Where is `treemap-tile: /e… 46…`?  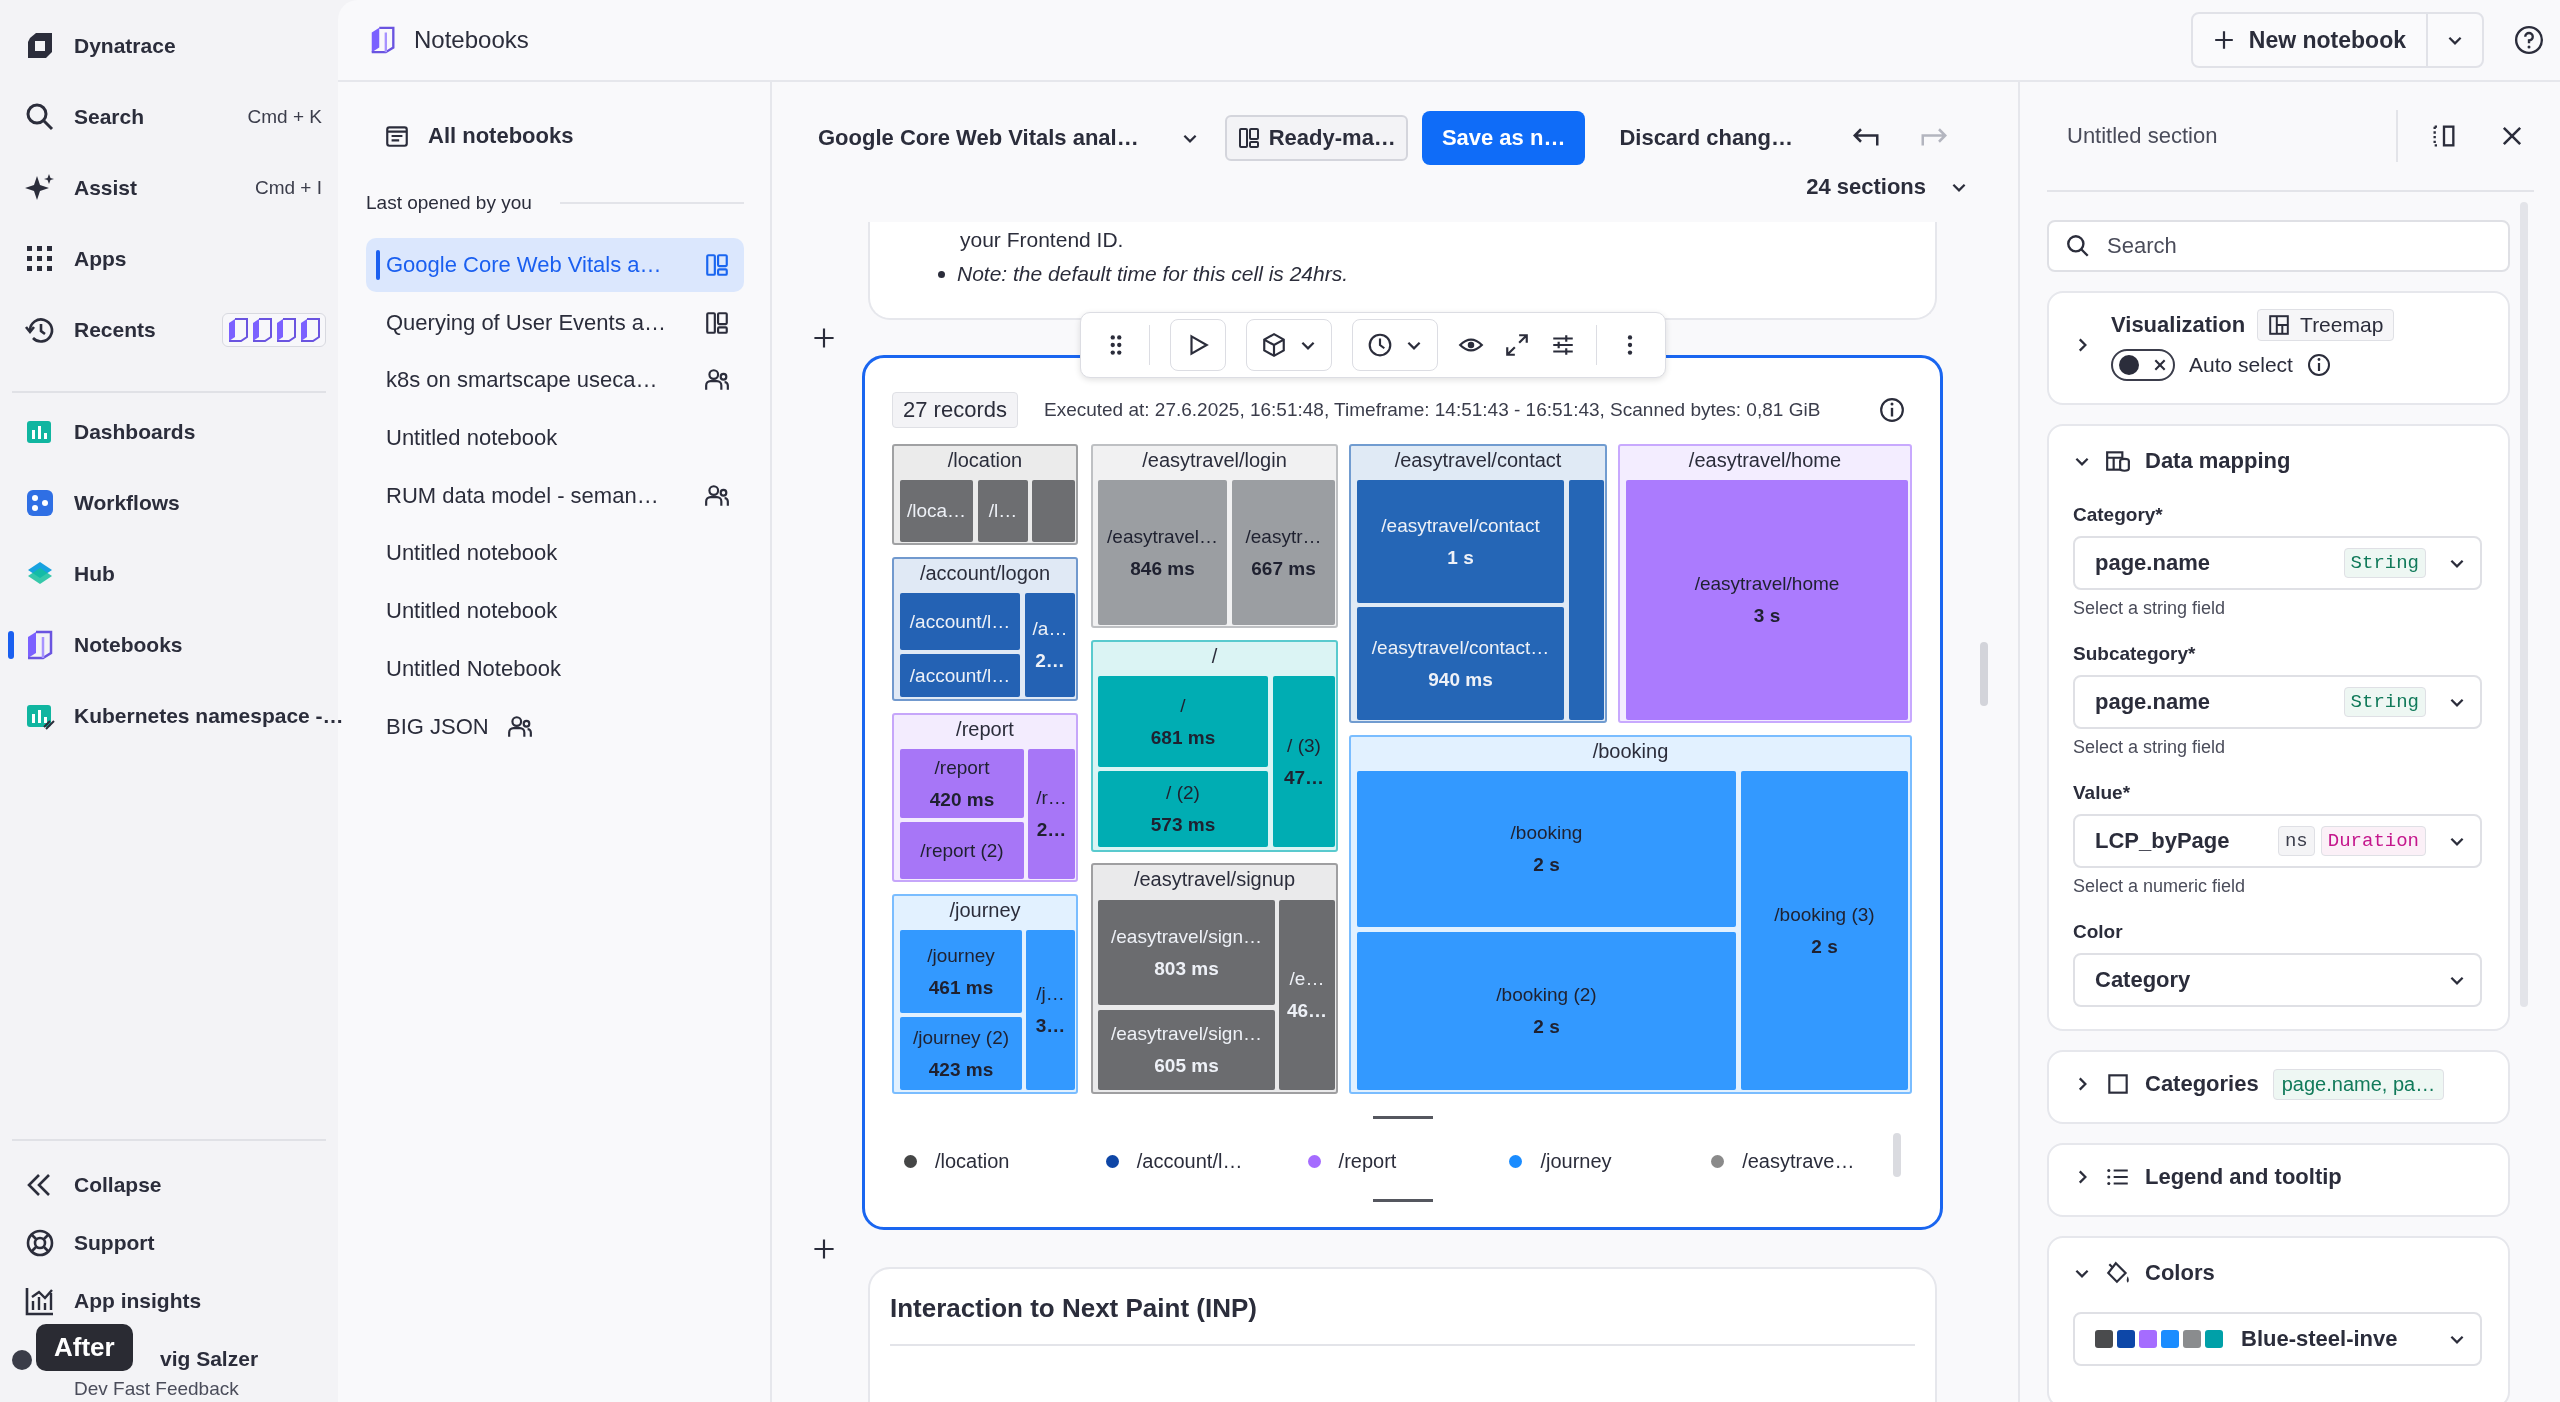 treemap-tile: /e… 46… is located at coordinates (1307, 995).